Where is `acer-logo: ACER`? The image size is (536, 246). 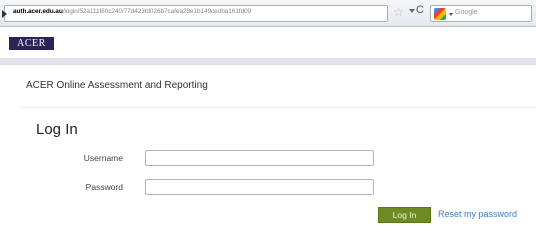
acer-logo: ACER is located at coordinates (31, 43).